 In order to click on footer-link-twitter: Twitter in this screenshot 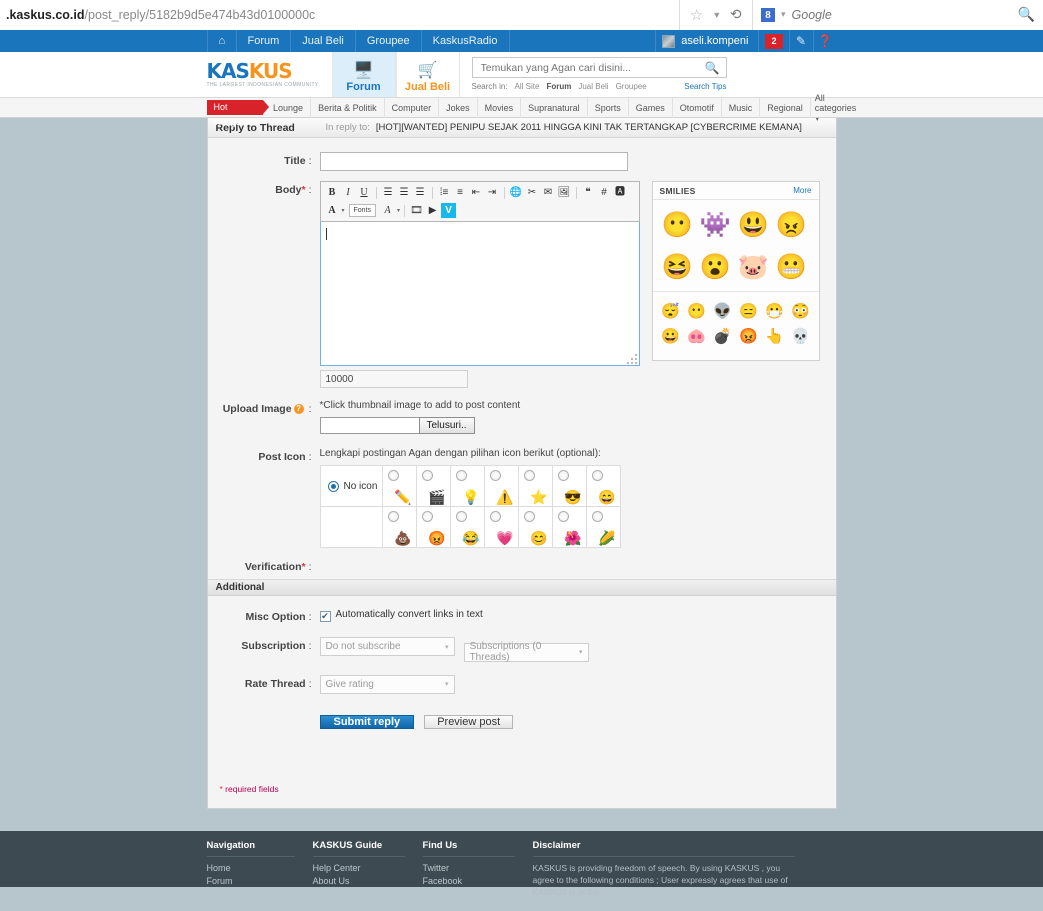, I will do `click(469, 868)`.